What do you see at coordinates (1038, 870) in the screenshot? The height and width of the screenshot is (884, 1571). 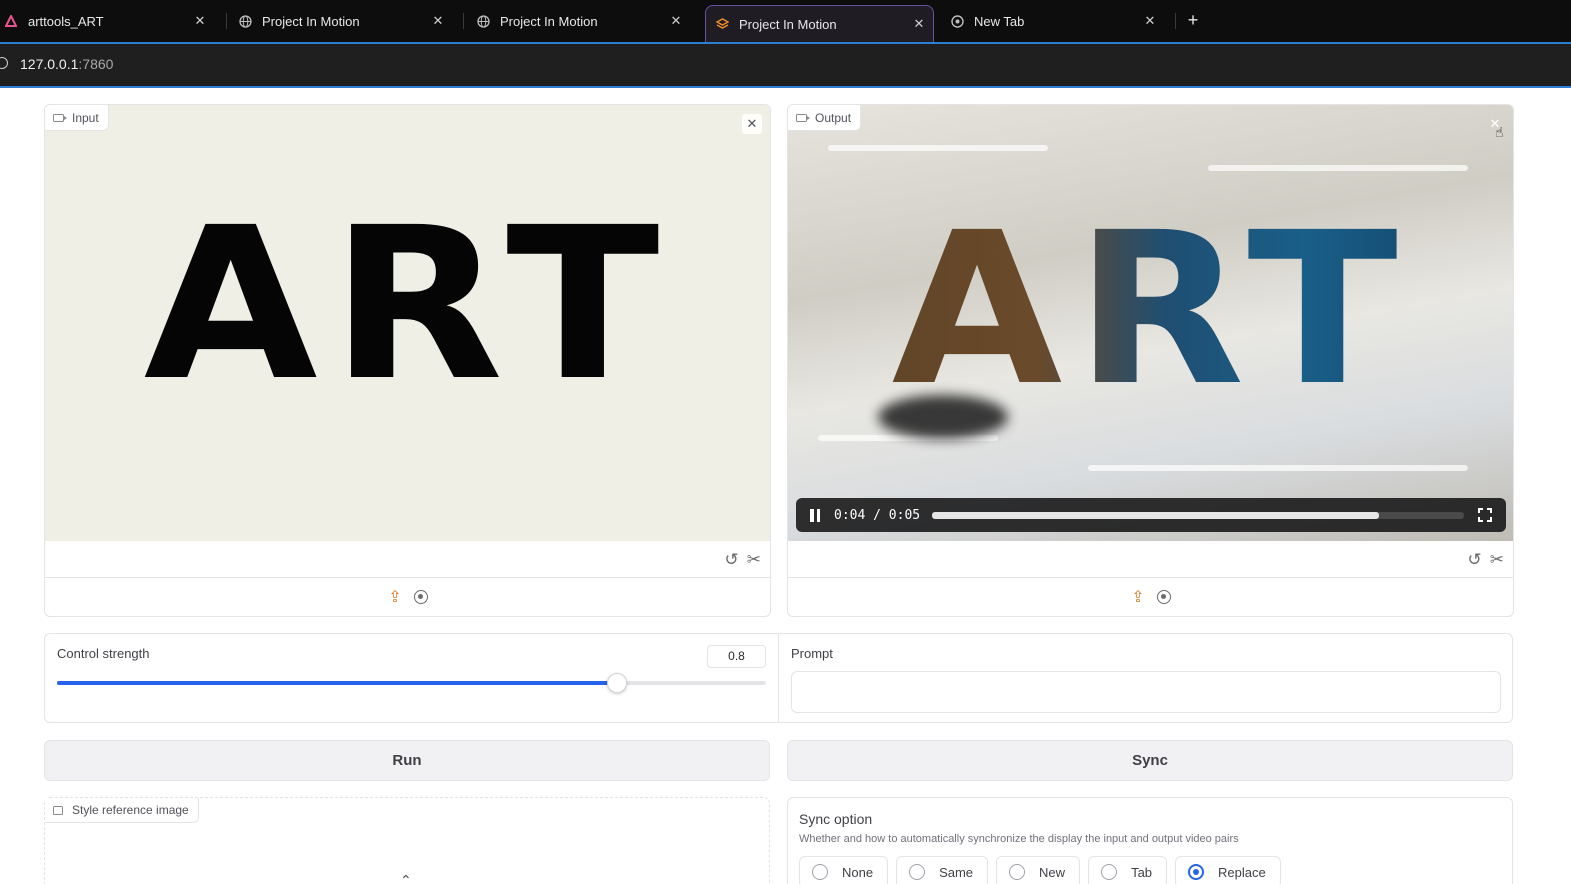 I see `radio-new: New` at bounding box center [1038, 870].